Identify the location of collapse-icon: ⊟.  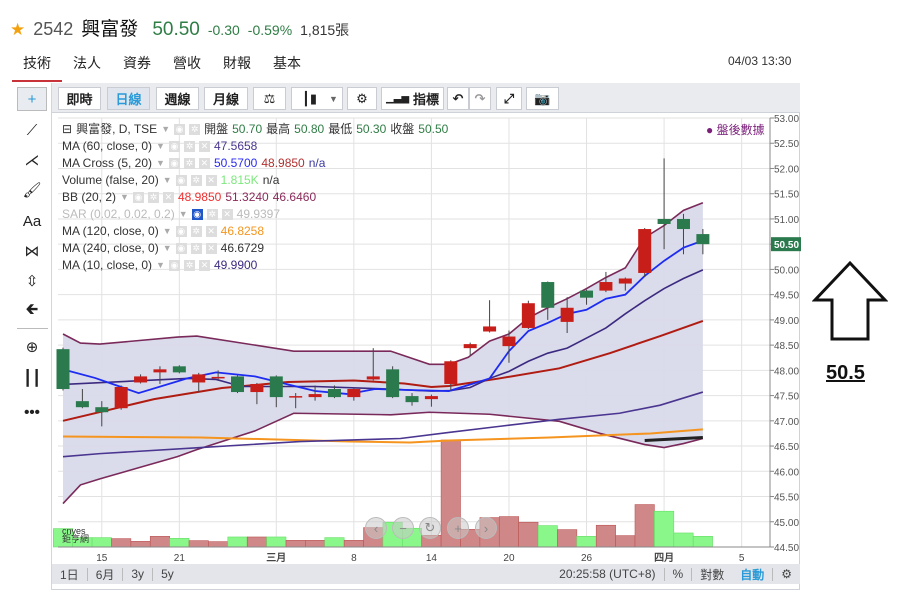
(67, 129).